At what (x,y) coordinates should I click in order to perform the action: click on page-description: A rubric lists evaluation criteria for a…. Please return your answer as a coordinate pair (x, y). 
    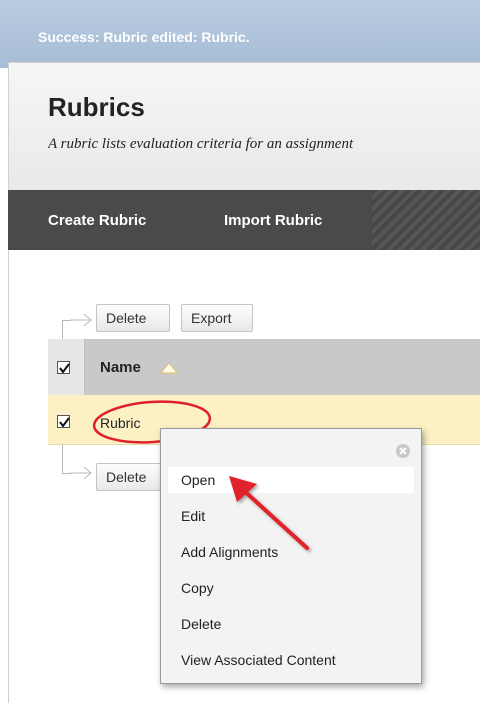
    Looking at the image, I should click on (201, 144).